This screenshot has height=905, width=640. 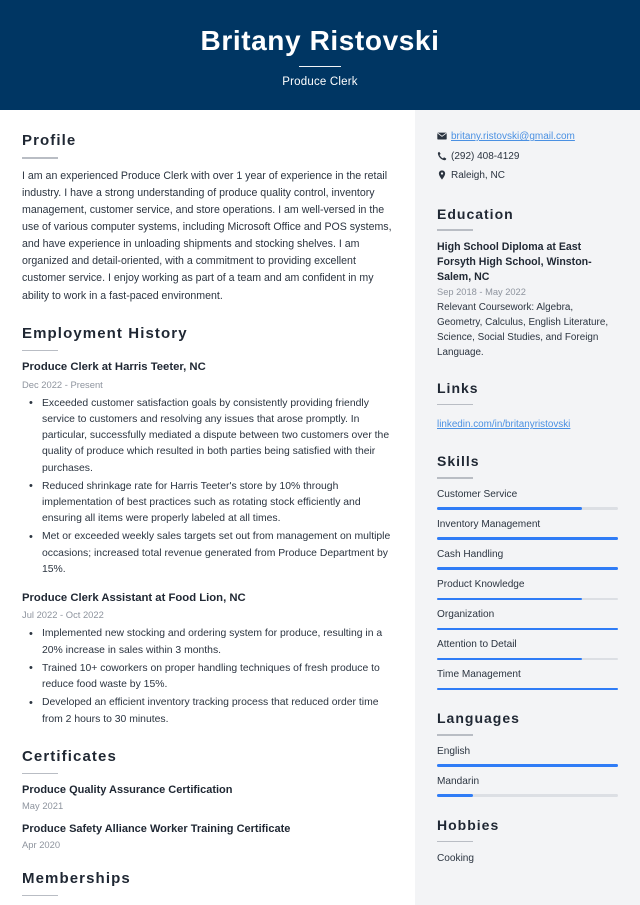 What do you see at coordinates (40, 158) in the screenshot?
I see `profile-heading-rule` at bounding box center [40, 158].